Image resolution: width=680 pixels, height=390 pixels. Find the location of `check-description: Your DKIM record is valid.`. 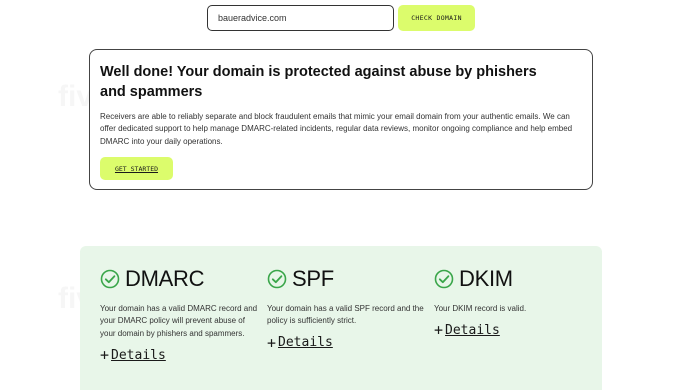

check-description: Your DKIM record is valid. is located at coordinates (480, 308).